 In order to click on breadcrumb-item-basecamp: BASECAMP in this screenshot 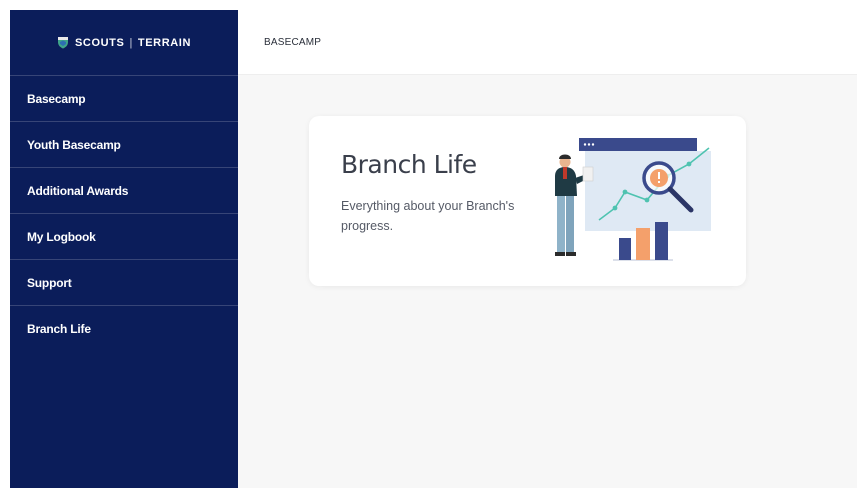, I will do `click(292, 42)`.